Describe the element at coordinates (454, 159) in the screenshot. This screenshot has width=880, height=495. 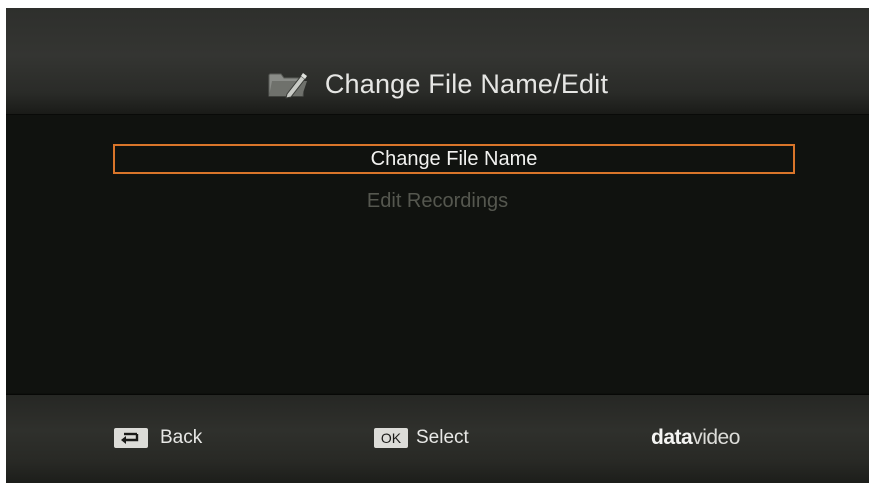
I see `menu-item-change-file-name: Change File Name` at that location.